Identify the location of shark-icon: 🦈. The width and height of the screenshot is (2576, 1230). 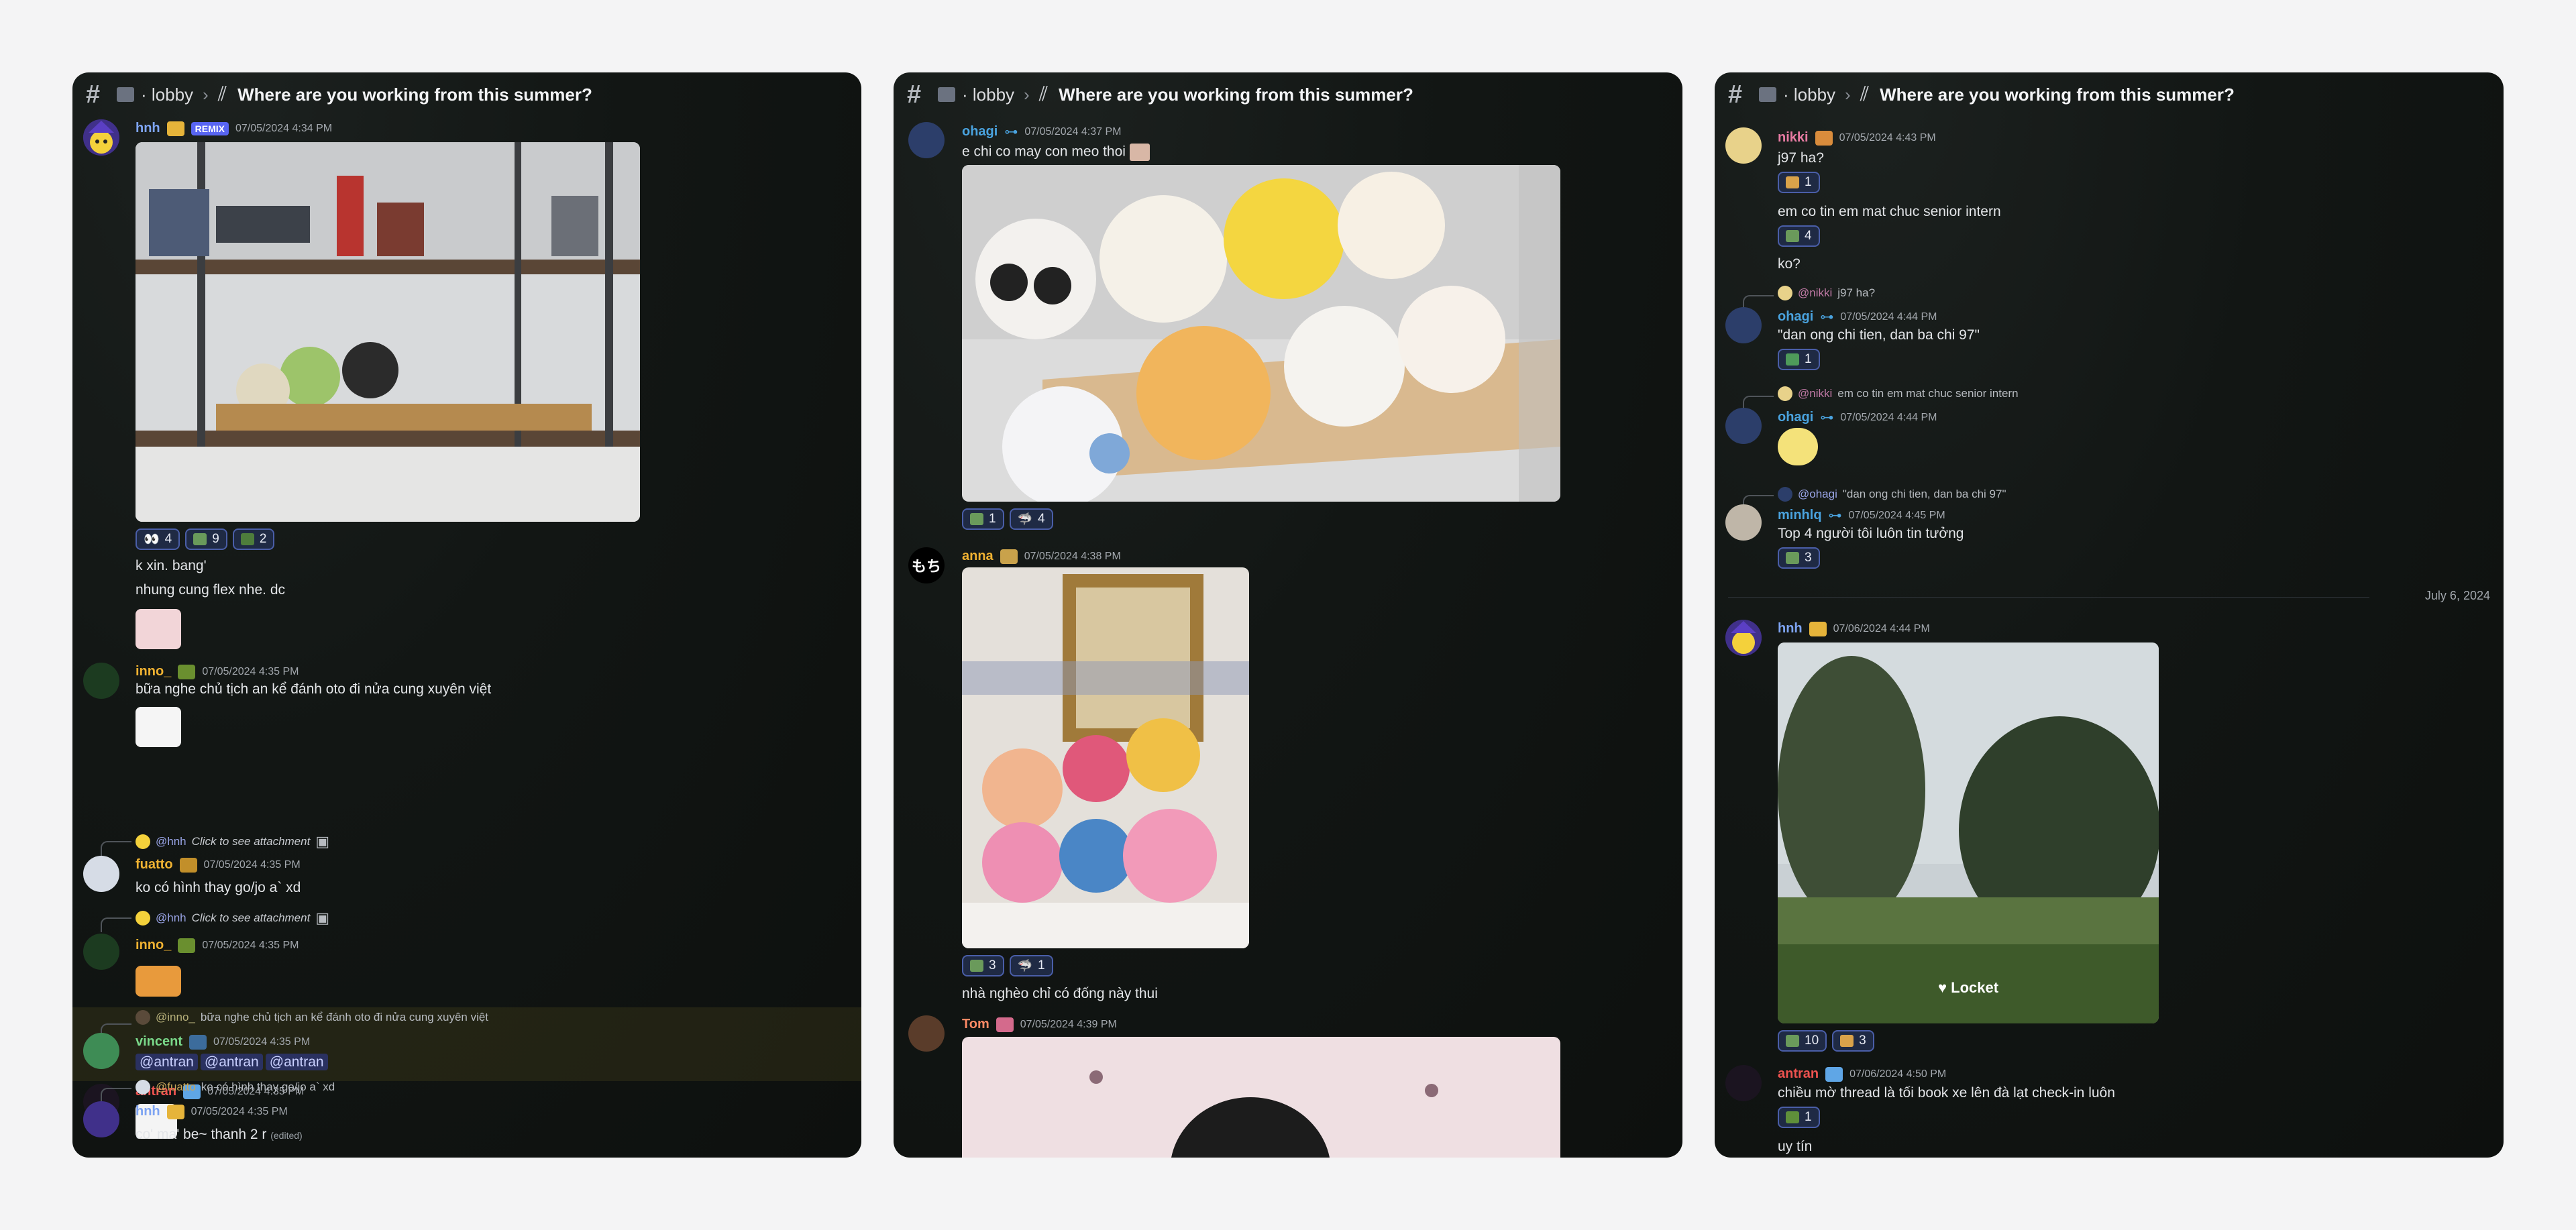
(1024, 519).